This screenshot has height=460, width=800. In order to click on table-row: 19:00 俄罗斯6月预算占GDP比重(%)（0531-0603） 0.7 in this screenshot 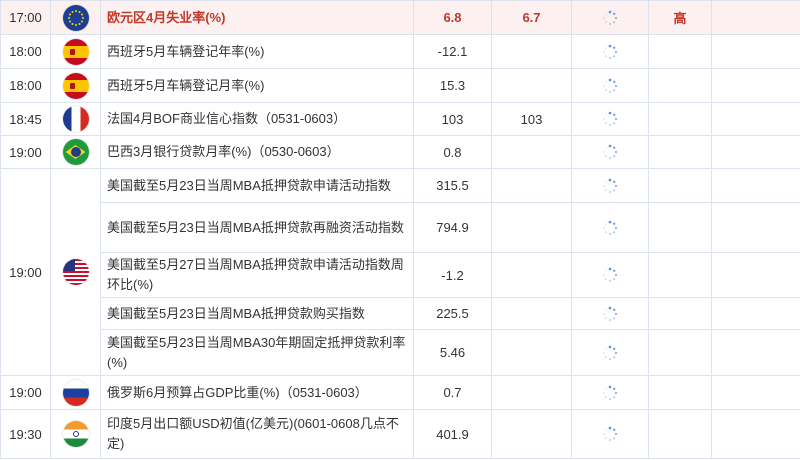, I will do `click(400, 392)`.